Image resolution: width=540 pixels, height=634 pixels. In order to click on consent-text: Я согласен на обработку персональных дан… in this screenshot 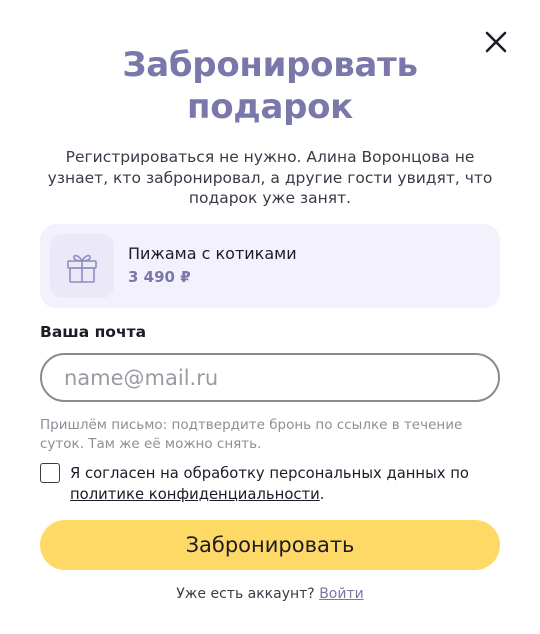, I will do `click(269, 473)`.